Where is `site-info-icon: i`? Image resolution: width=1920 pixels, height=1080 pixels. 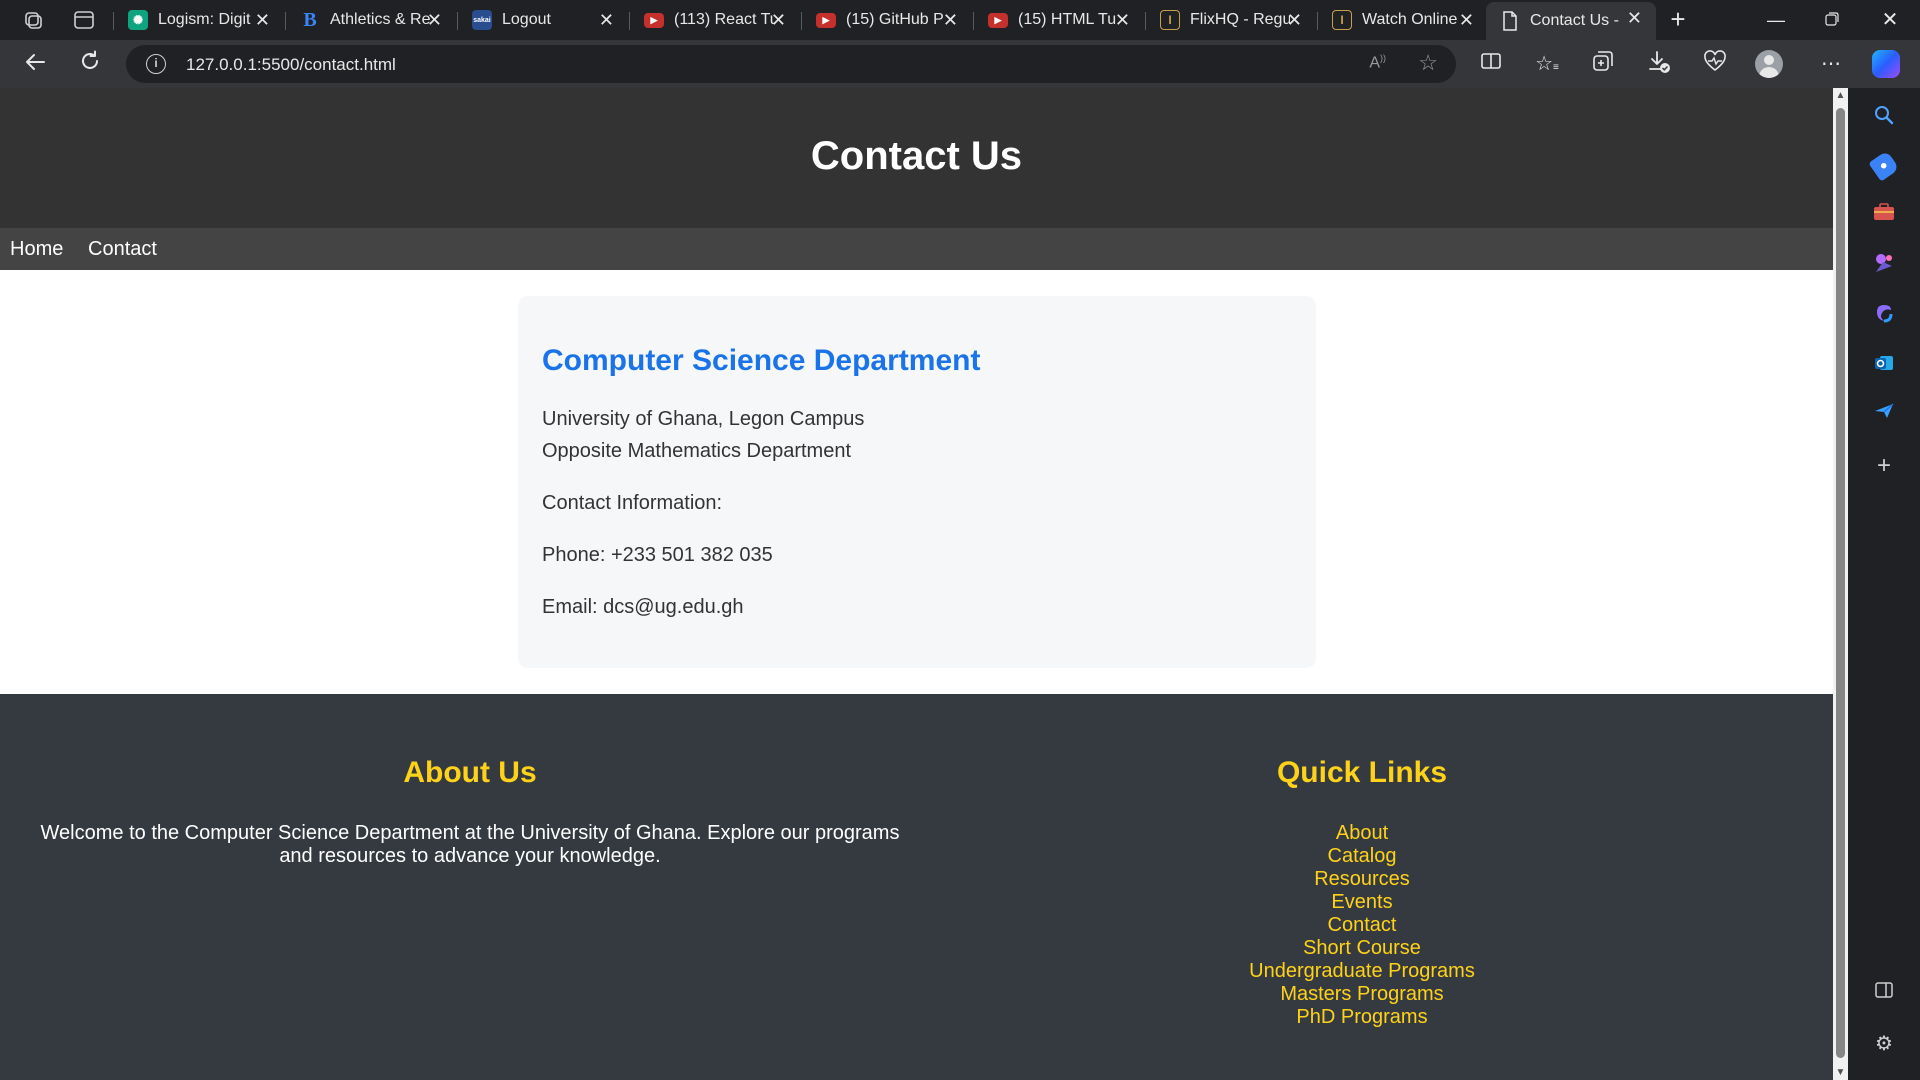
site-info-icon: i is located at coordinates (156, 64).